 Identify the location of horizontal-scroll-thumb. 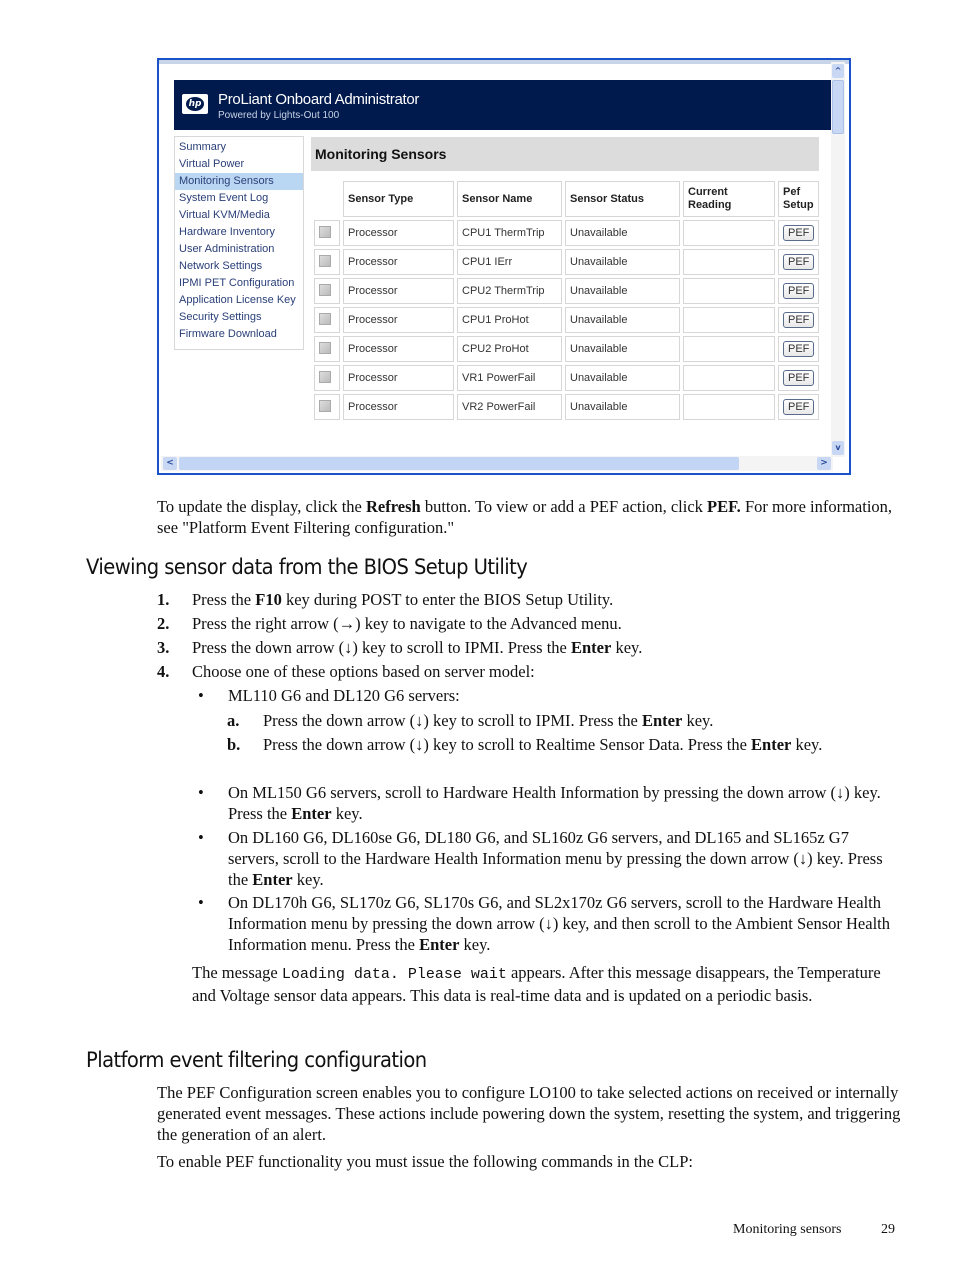
(459, 463).